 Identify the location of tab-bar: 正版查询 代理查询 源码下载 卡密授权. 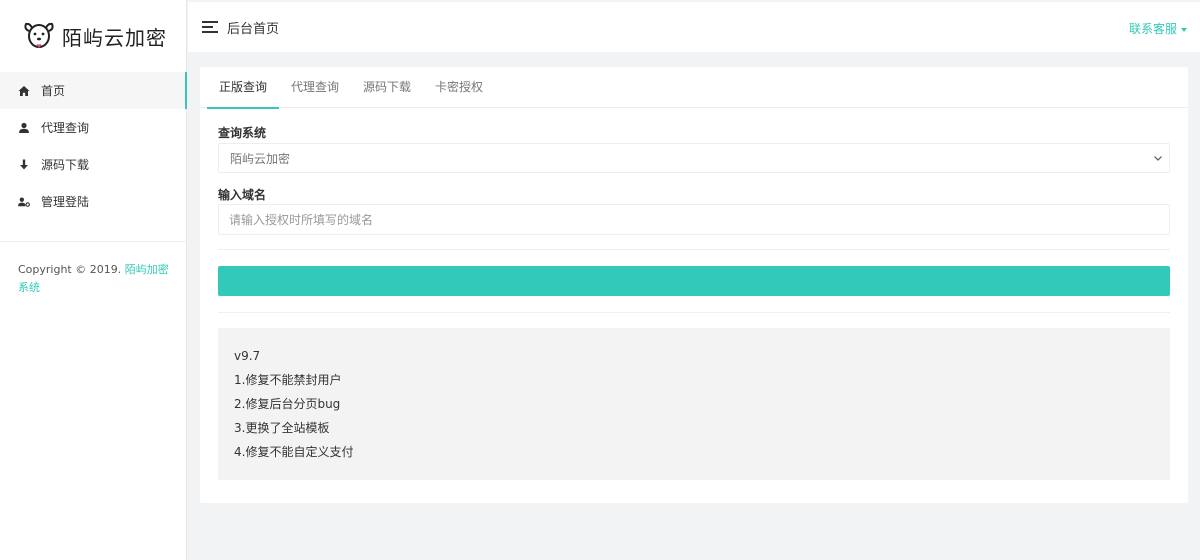
(694, 88).